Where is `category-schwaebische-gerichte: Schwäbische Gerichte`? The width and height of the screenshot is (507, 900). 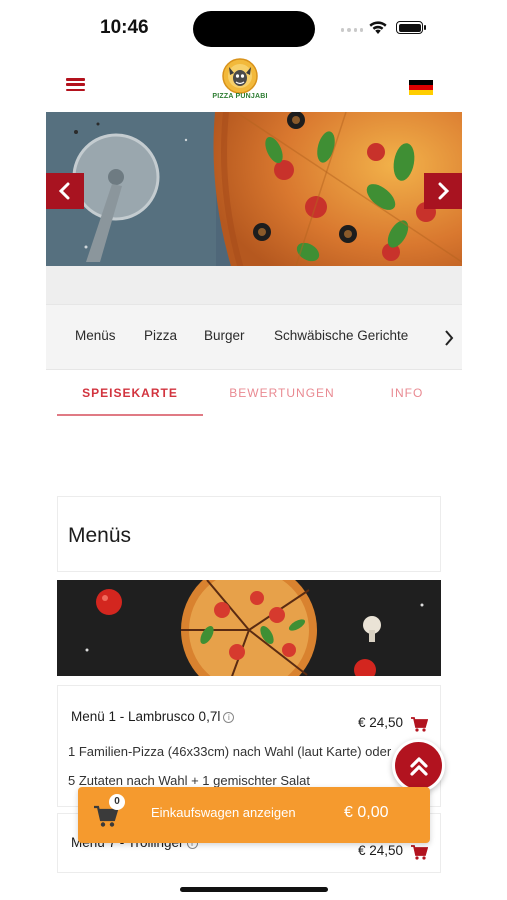 category-schwaebische-gerichte: Schwäbische Gerichte is located at coordinates (341, 335).